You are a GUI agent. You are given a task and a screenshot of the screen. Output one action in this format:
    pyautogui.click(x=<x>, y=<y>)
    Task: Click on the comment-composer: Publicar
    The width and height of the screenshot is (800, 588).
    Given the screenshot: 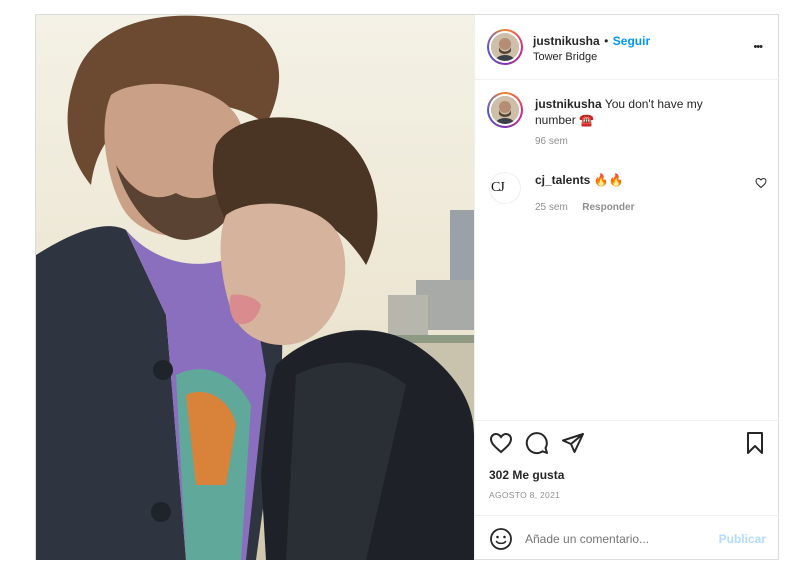 What is the action you would take?
    pyautogui.click(x=627, y=538)
    